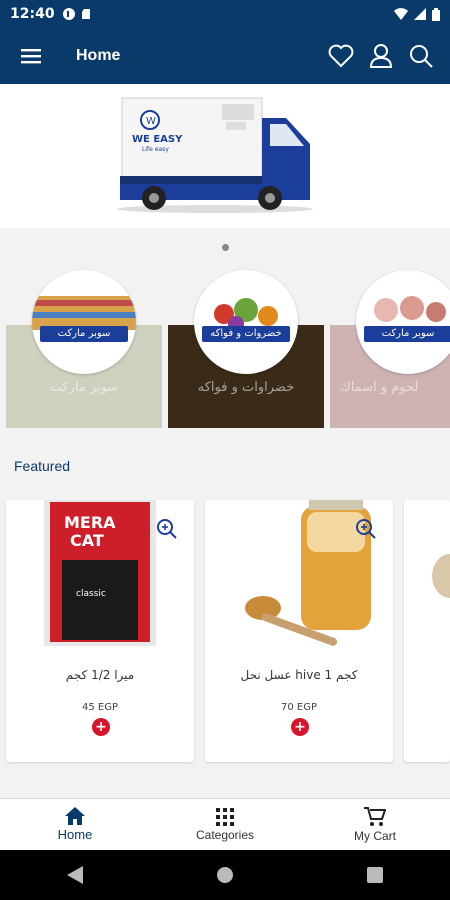 This screenshot has width=450, height=900. I want to click on bottom-navigation: Home Categories My Cart, so click(225, 824).